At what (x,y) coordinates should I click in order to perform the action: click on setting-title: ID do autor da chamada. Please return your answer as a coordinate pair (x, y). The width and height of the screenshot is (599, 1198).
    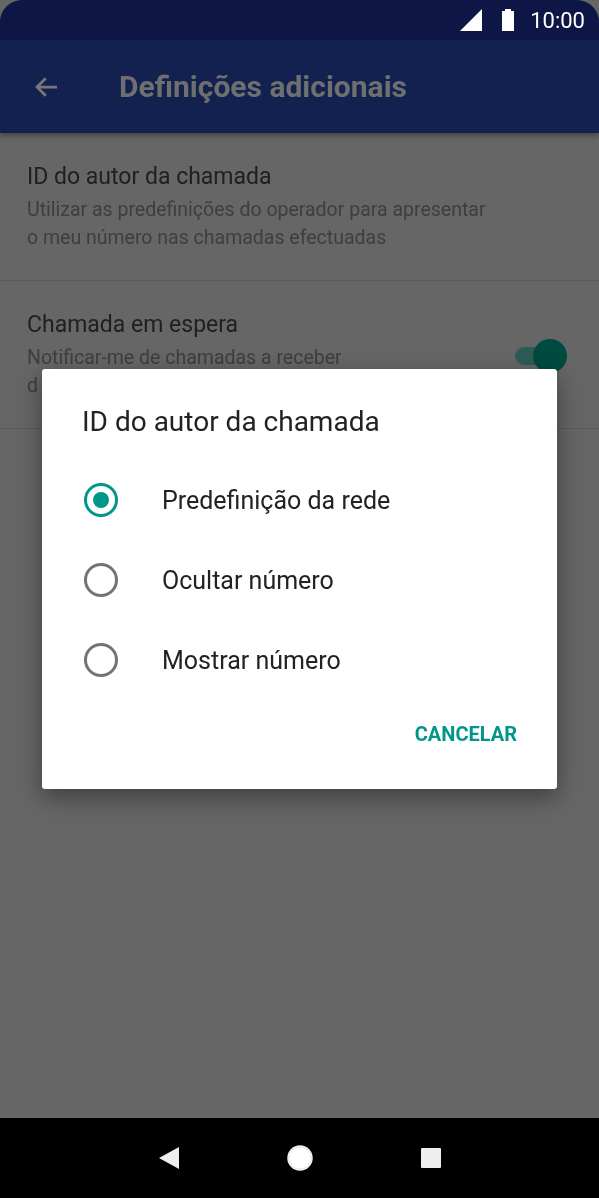
    Looking at the image, I should click on (150, 176).